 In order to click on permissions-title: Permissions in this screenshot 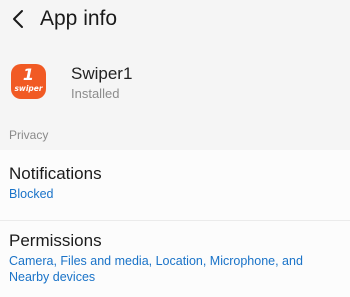, I will do `click(55, 240)`.